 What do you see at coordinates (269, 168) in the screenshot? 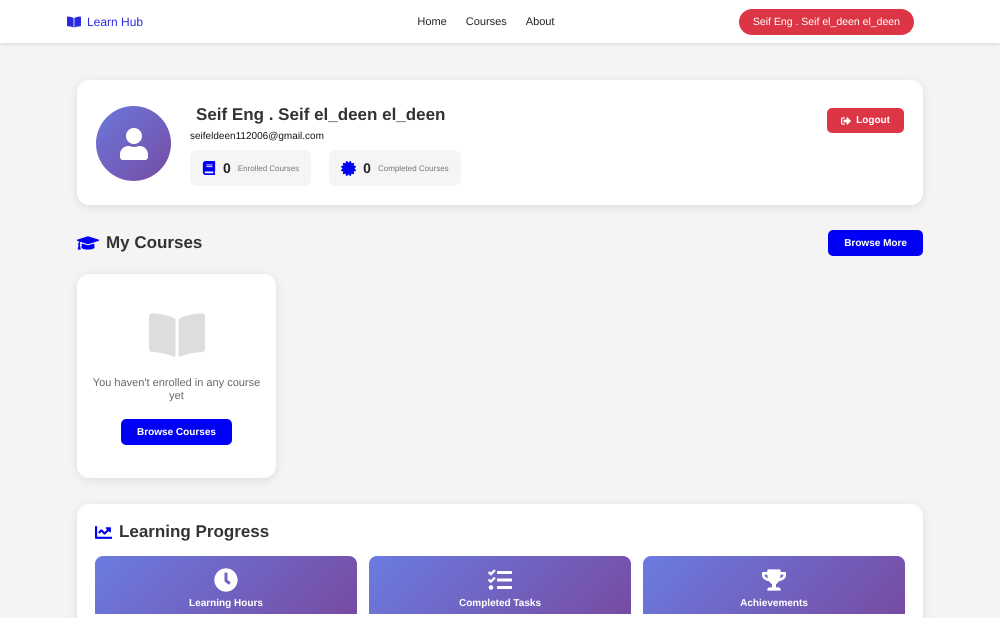
I see `stat-label: Enrolled Courses` at bounding box center [269, 168].